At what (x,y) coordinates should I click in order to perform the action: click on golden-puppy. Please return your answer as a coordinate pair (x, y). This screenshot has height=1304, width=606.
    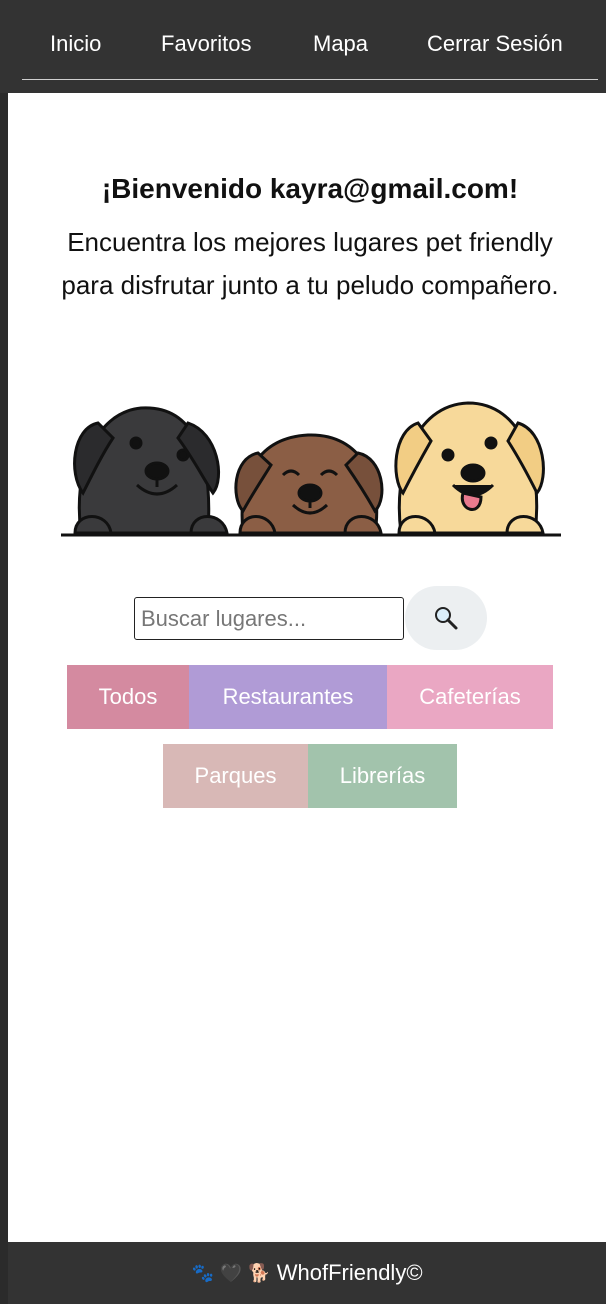
    Looking at the image, I should click on (469, 468).